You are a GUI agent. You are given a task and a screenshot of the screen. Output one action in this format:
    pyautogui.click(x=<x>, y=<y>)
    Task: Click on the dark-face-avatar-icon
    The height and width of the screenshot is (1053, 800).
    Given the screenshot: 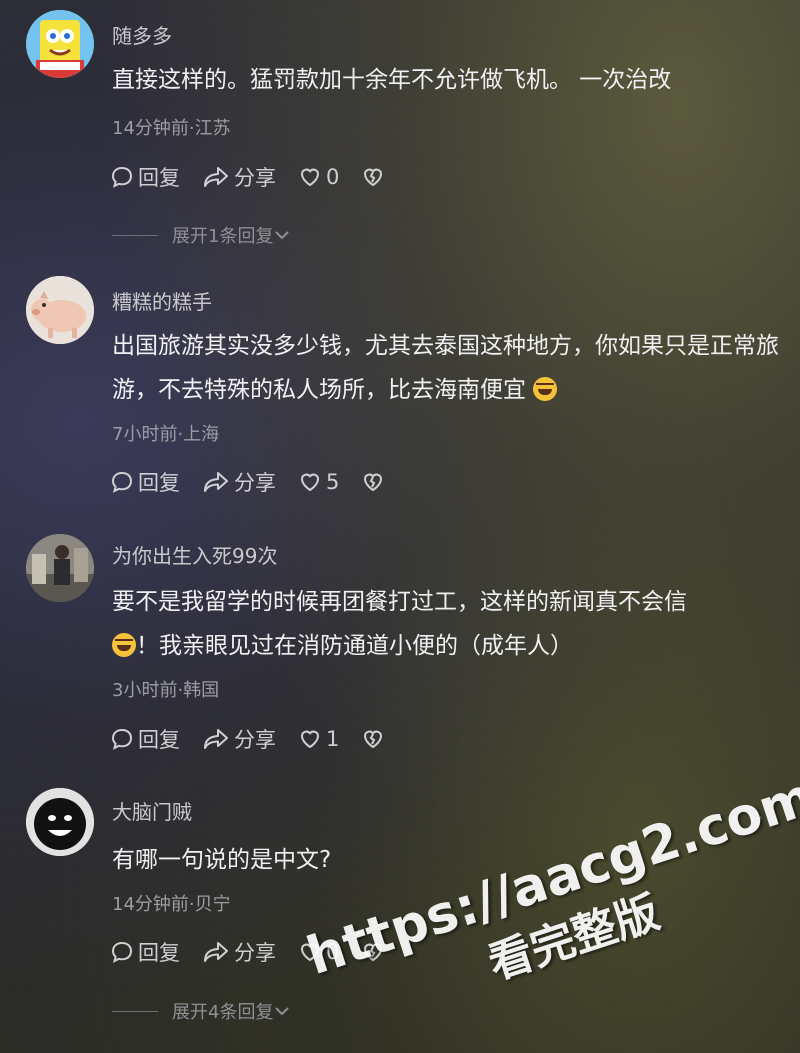 What is the action you would take?
    pyautogui.click(x=60, y=822)
    